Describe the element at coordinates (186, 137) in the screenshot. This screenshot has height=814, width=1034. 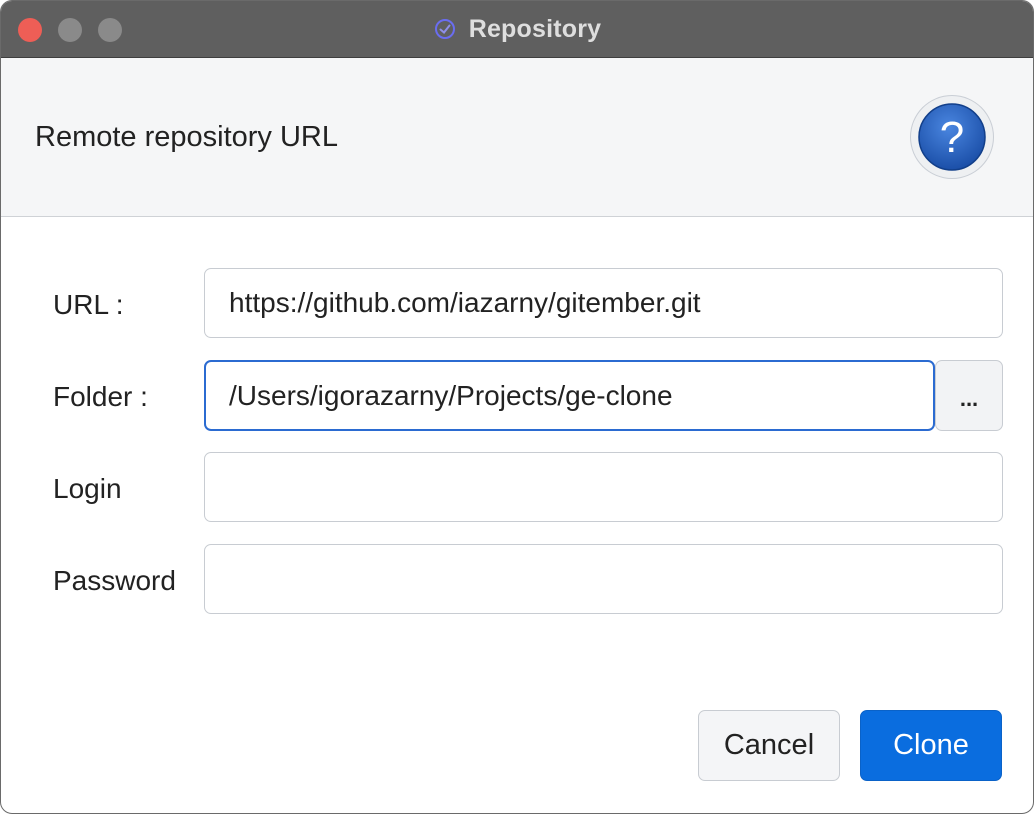
I see `header-title: Remote repository URL` at that location.